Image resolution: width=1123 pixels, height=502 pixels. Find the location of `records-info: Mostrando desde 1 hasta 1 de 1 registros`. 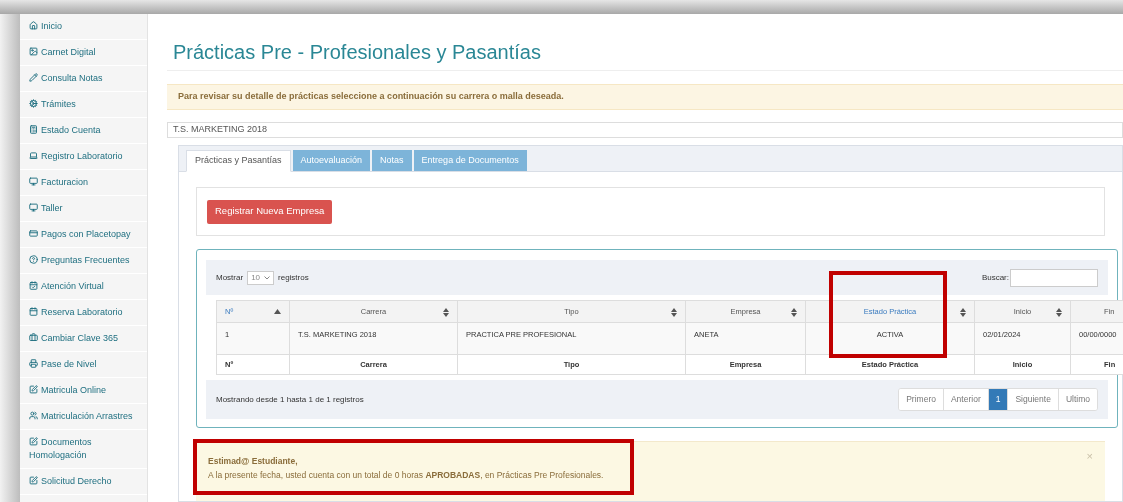

records-info: Mostrando desde 1 hasta 1 de 1 registros is located at coordinates (290, 399).